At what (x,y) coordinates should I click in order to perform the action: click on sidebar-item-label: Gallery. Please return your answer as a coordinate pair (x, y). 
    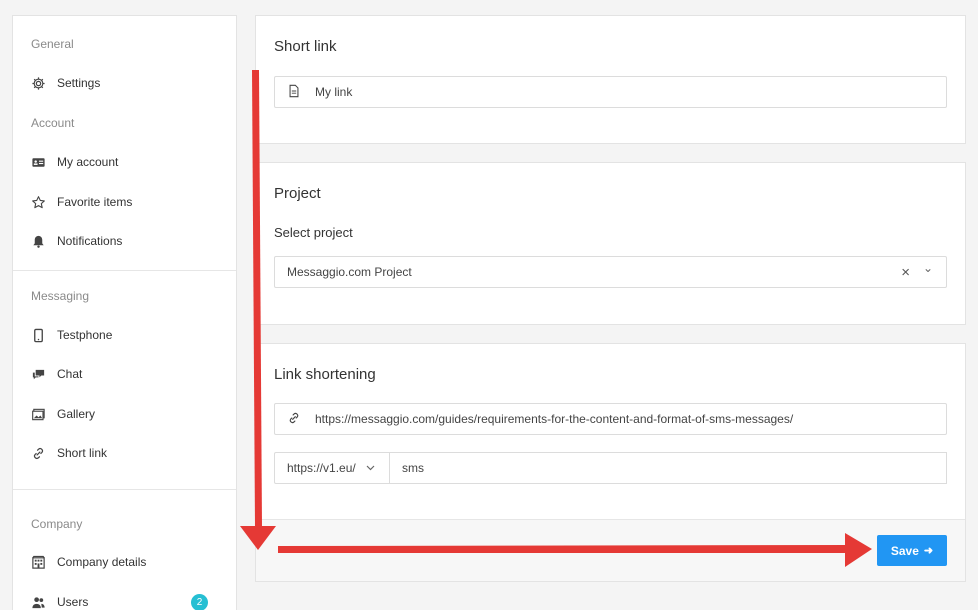
    Looking at the image, I should click on (76, 414).